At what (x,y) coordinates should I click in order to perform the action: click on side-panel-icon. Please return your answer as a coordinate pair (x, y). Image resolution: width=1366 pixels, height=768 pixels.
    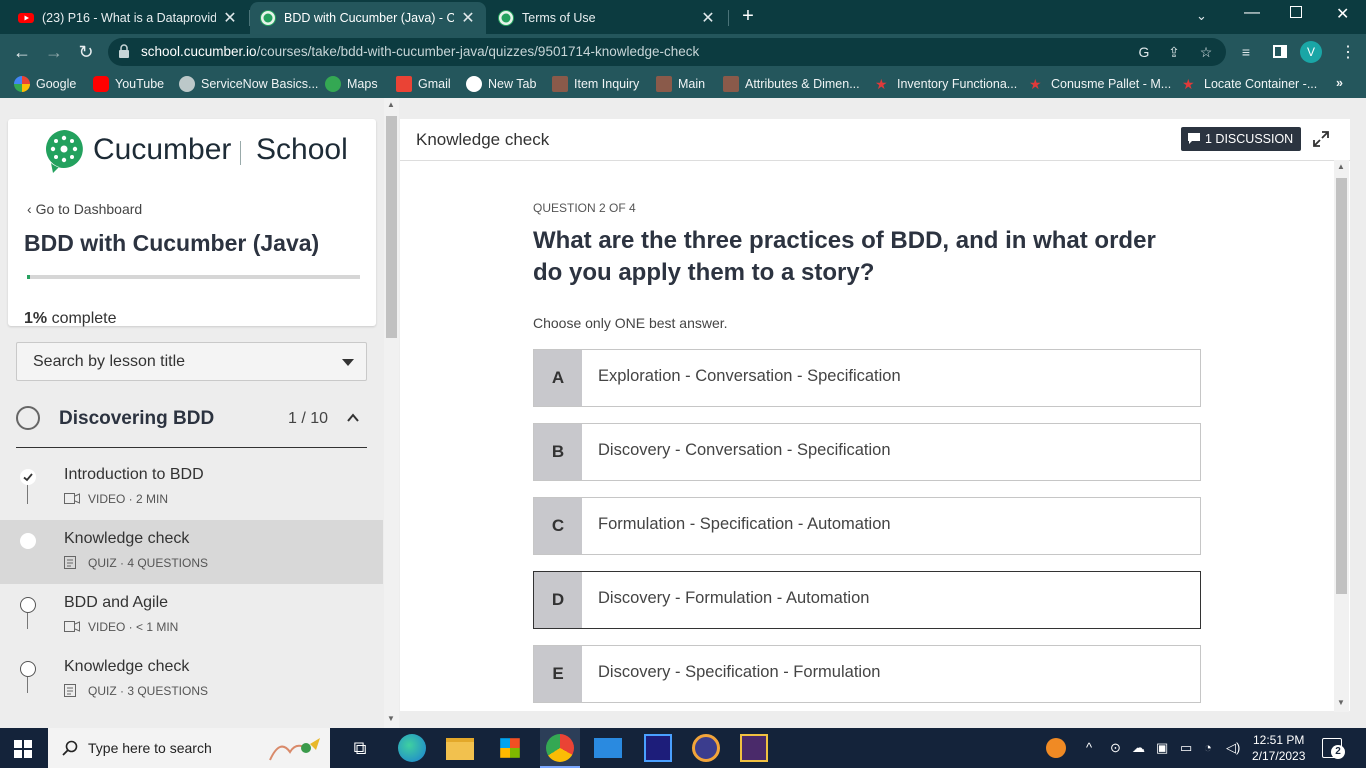
    Looking at the image, I should click on (1280, 51).